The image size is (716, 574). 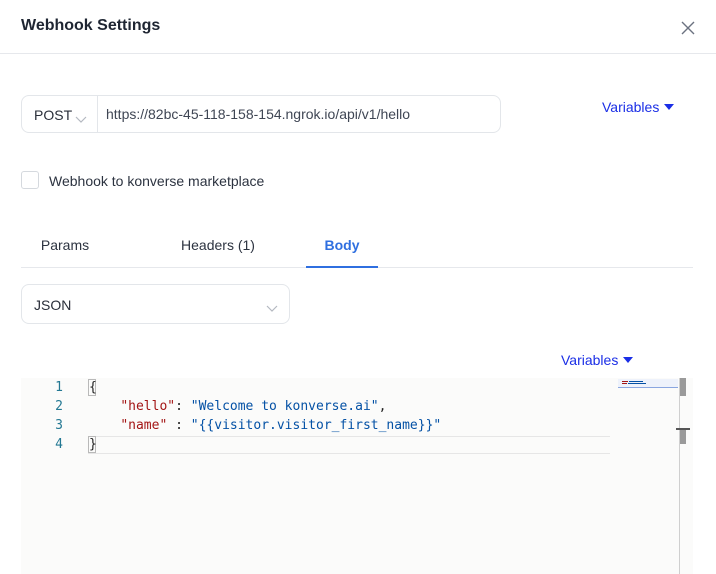 I want to click on line-number: 3, so click(x=59, y=425).